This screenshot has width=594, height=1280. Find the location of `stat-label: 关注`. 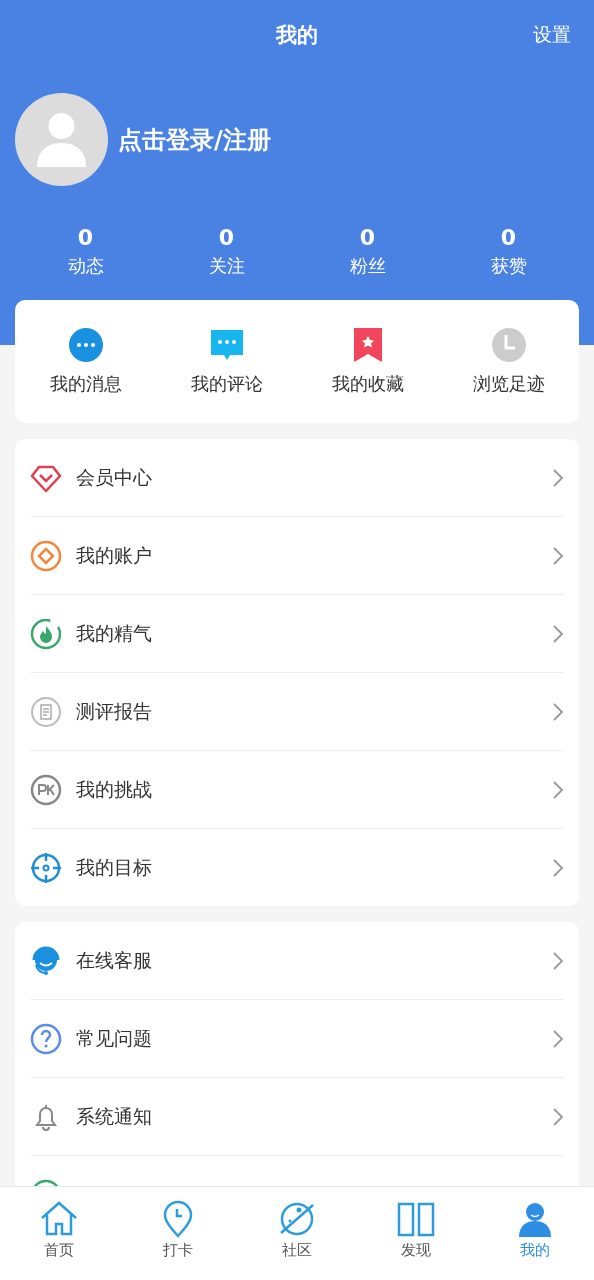

stat-label: 关注 is located at coordinates (226, 266).